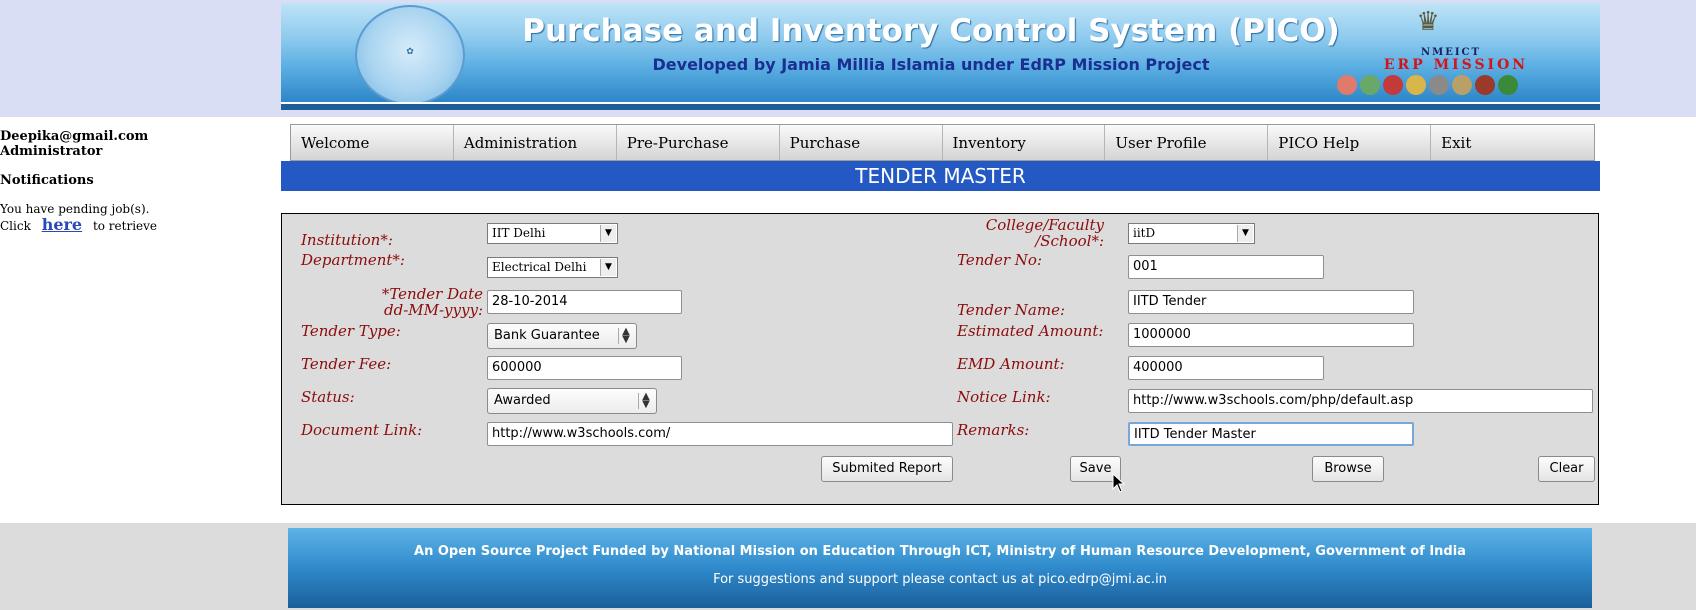 This screenshot has height=610, width=1696. I want to click on status-value: Awarded, so click(522, 400).